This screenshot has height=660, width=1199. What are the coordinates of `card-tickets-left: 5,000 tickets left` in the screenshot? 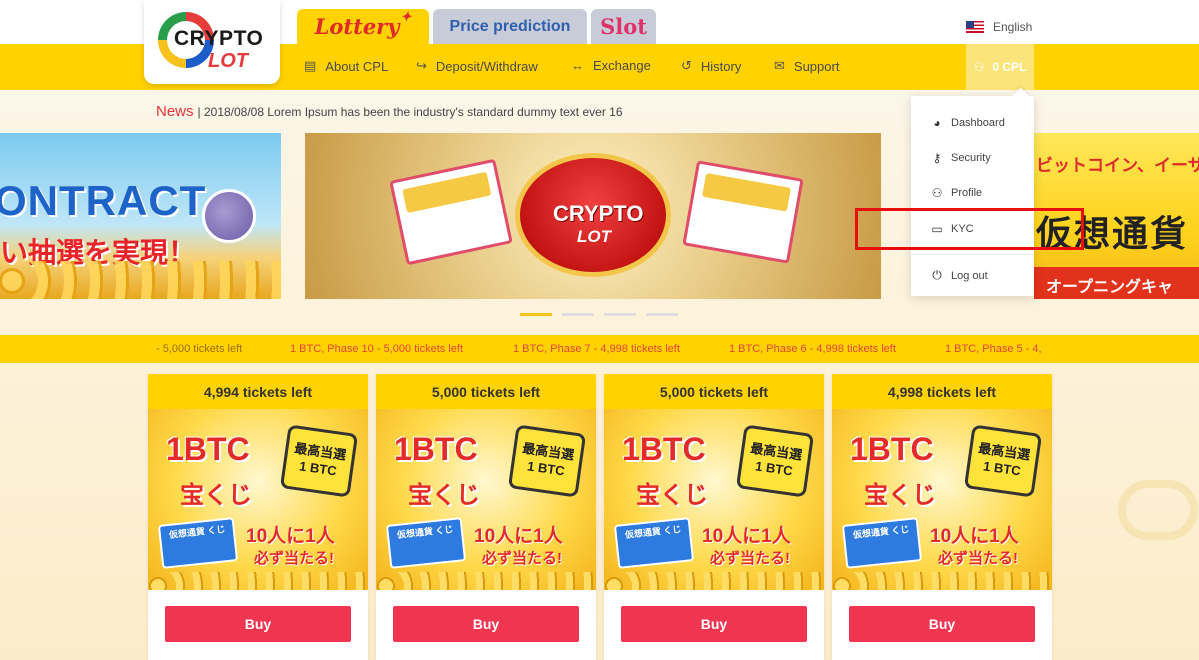 It's located at (714, 391).